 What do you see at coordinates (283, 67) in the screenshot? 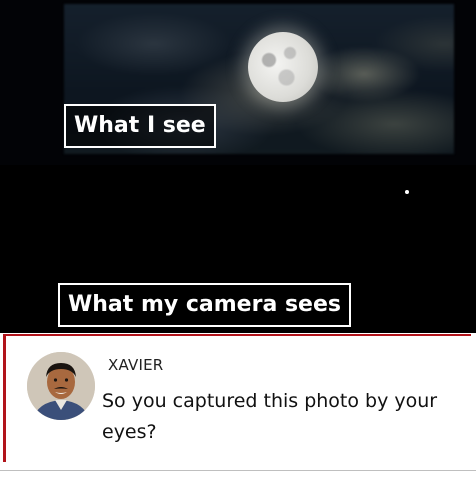
I see `full-moon` at bounding box center [283, 67].